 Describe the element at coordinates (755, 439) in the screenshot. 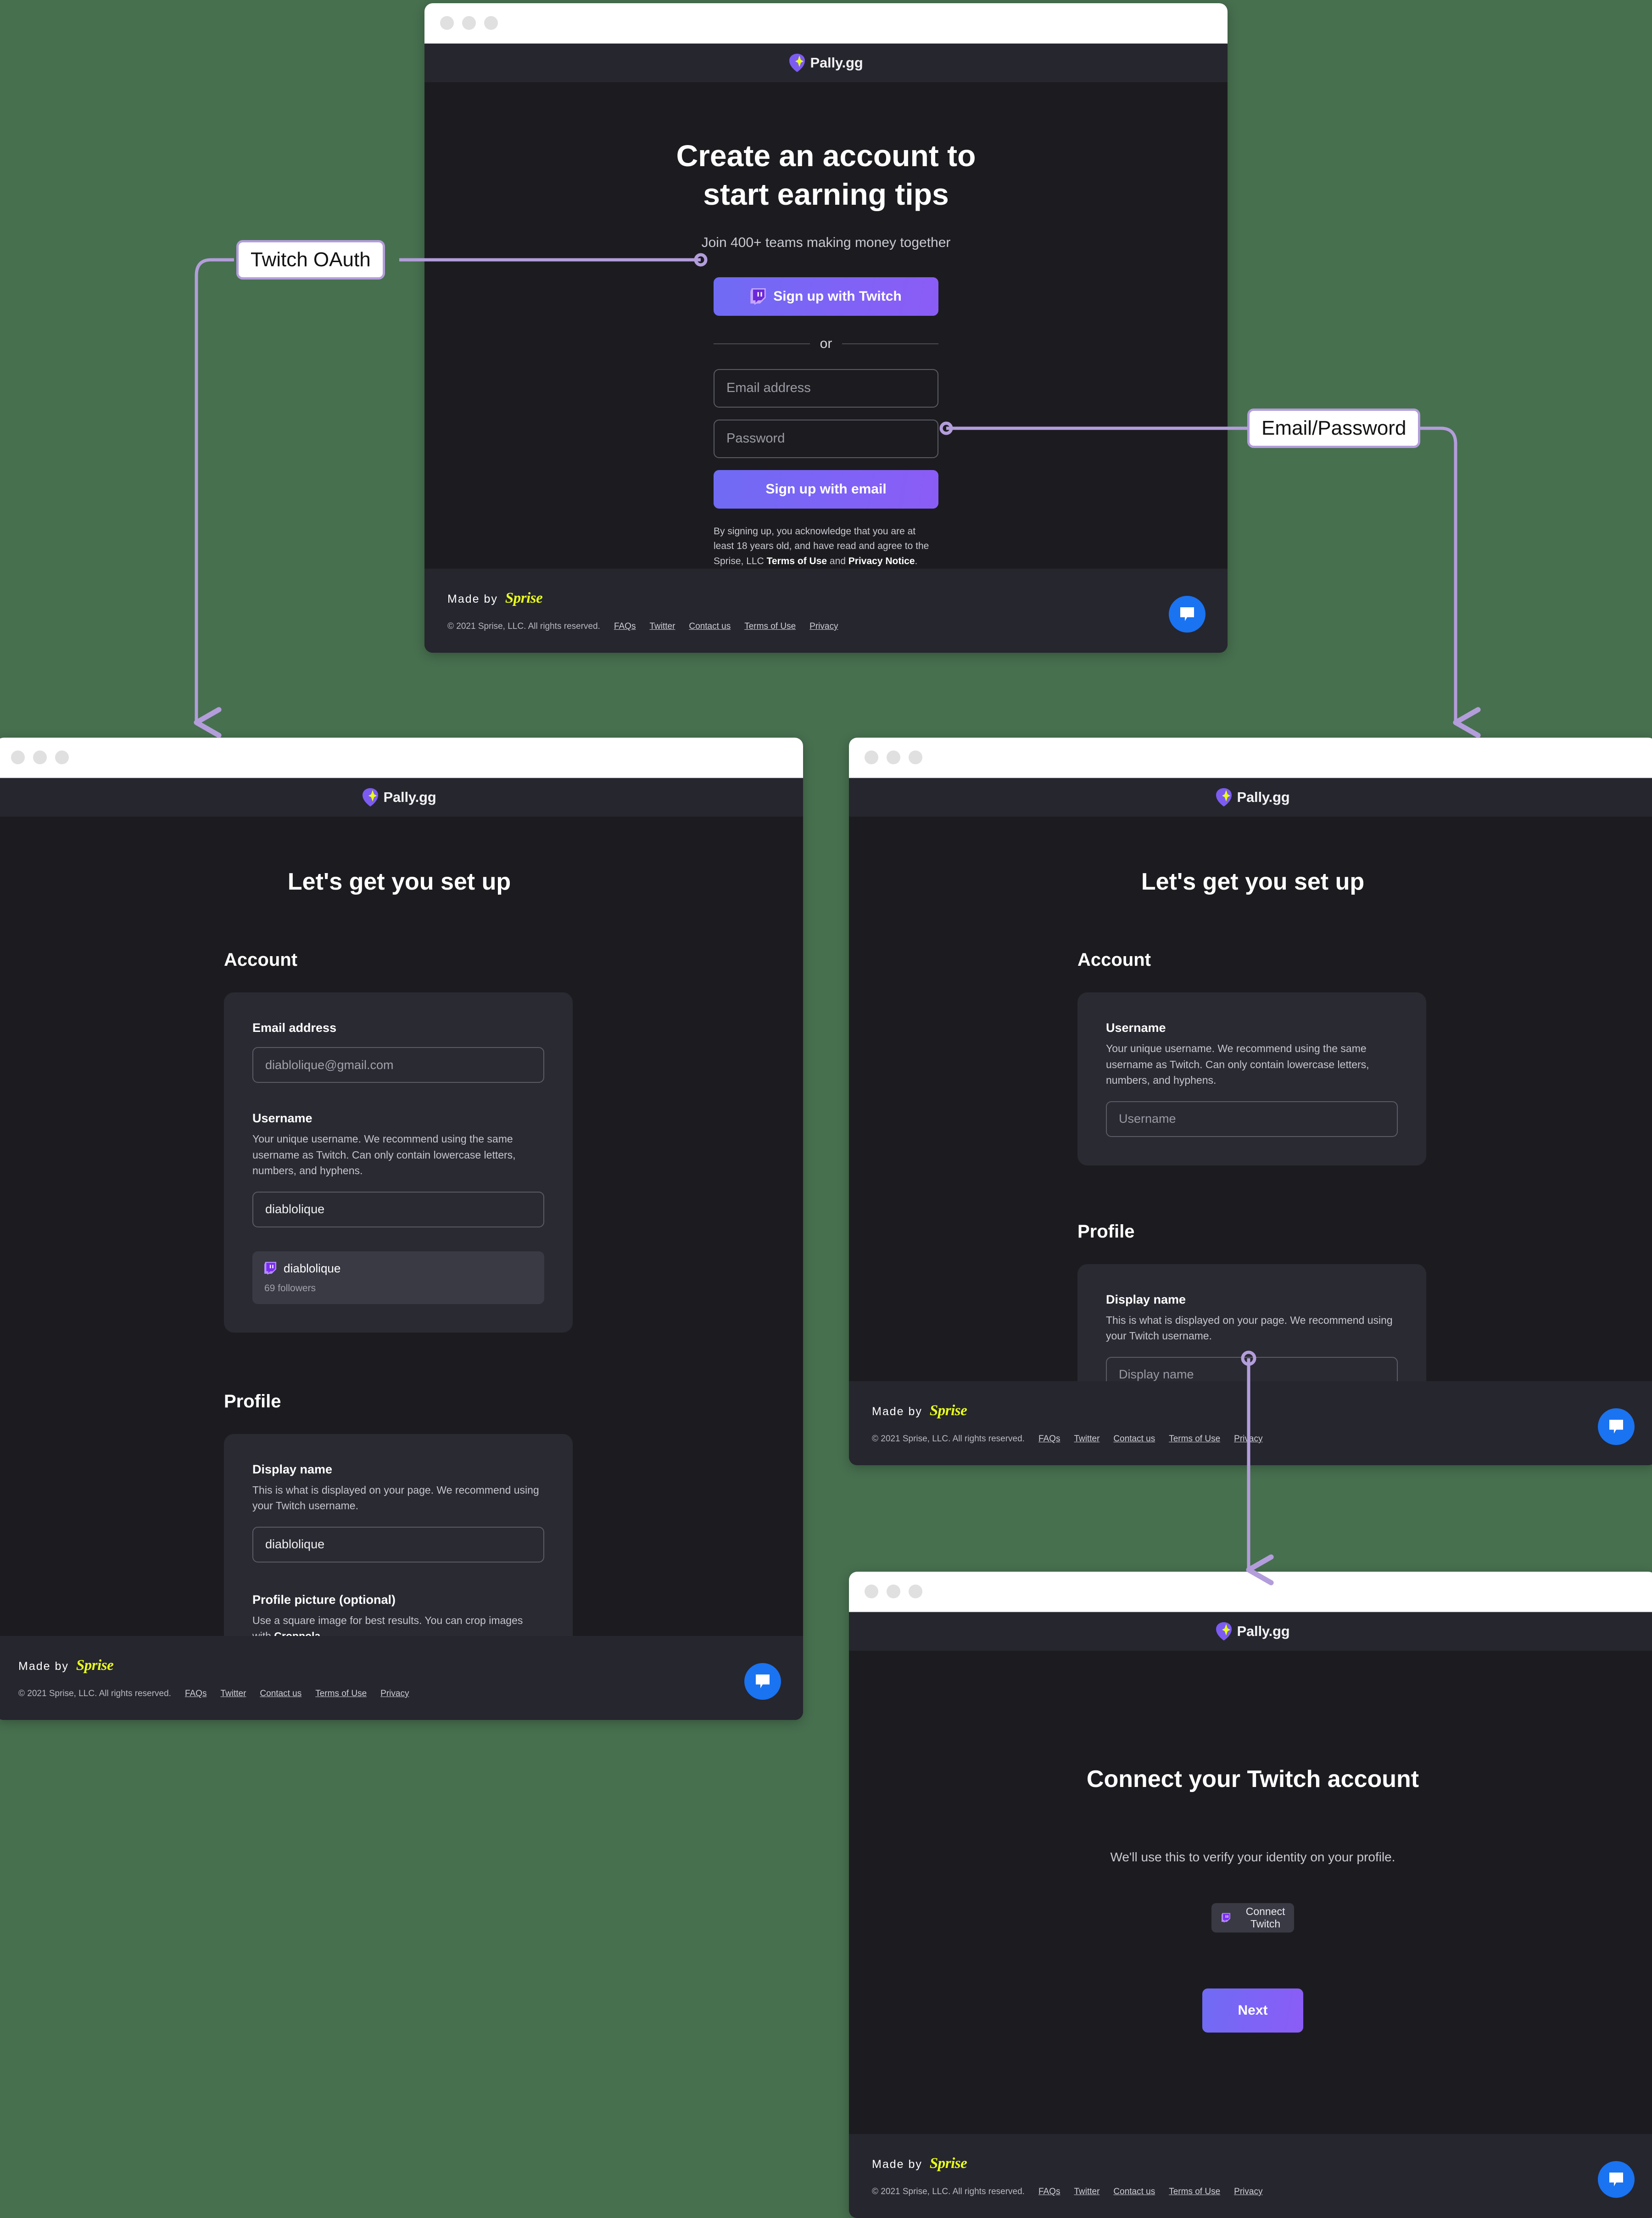

I see `password-input-placeholder: Password` at that location.